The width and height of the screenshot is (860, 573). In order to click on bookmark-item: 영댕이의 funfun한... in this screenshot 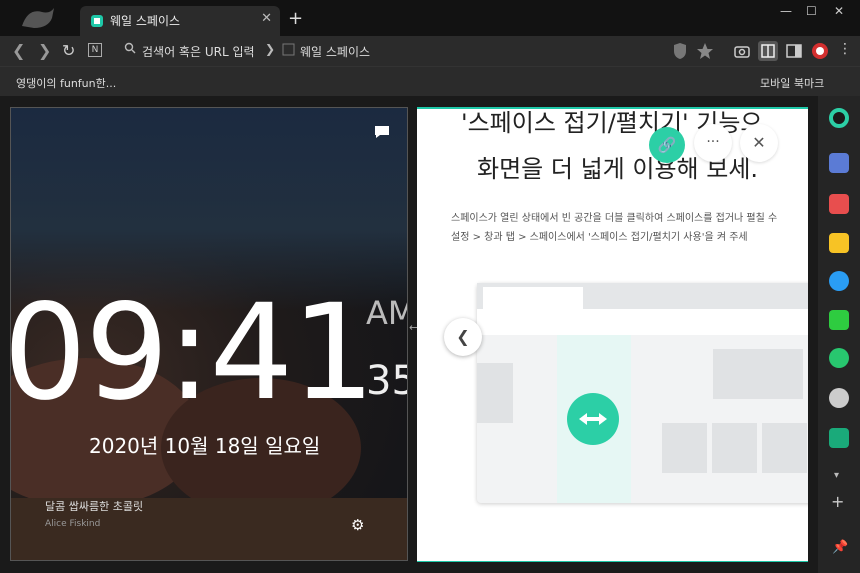, I will do `click(66, 83)`.